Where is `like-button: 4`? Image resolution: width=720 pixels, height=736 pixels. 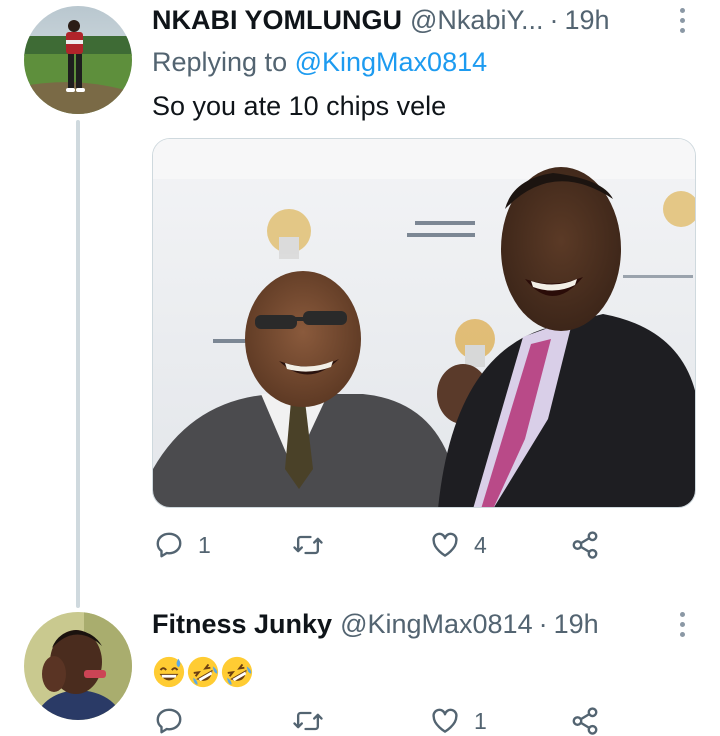
like-button: 4 is located at coordinates (500, 545).